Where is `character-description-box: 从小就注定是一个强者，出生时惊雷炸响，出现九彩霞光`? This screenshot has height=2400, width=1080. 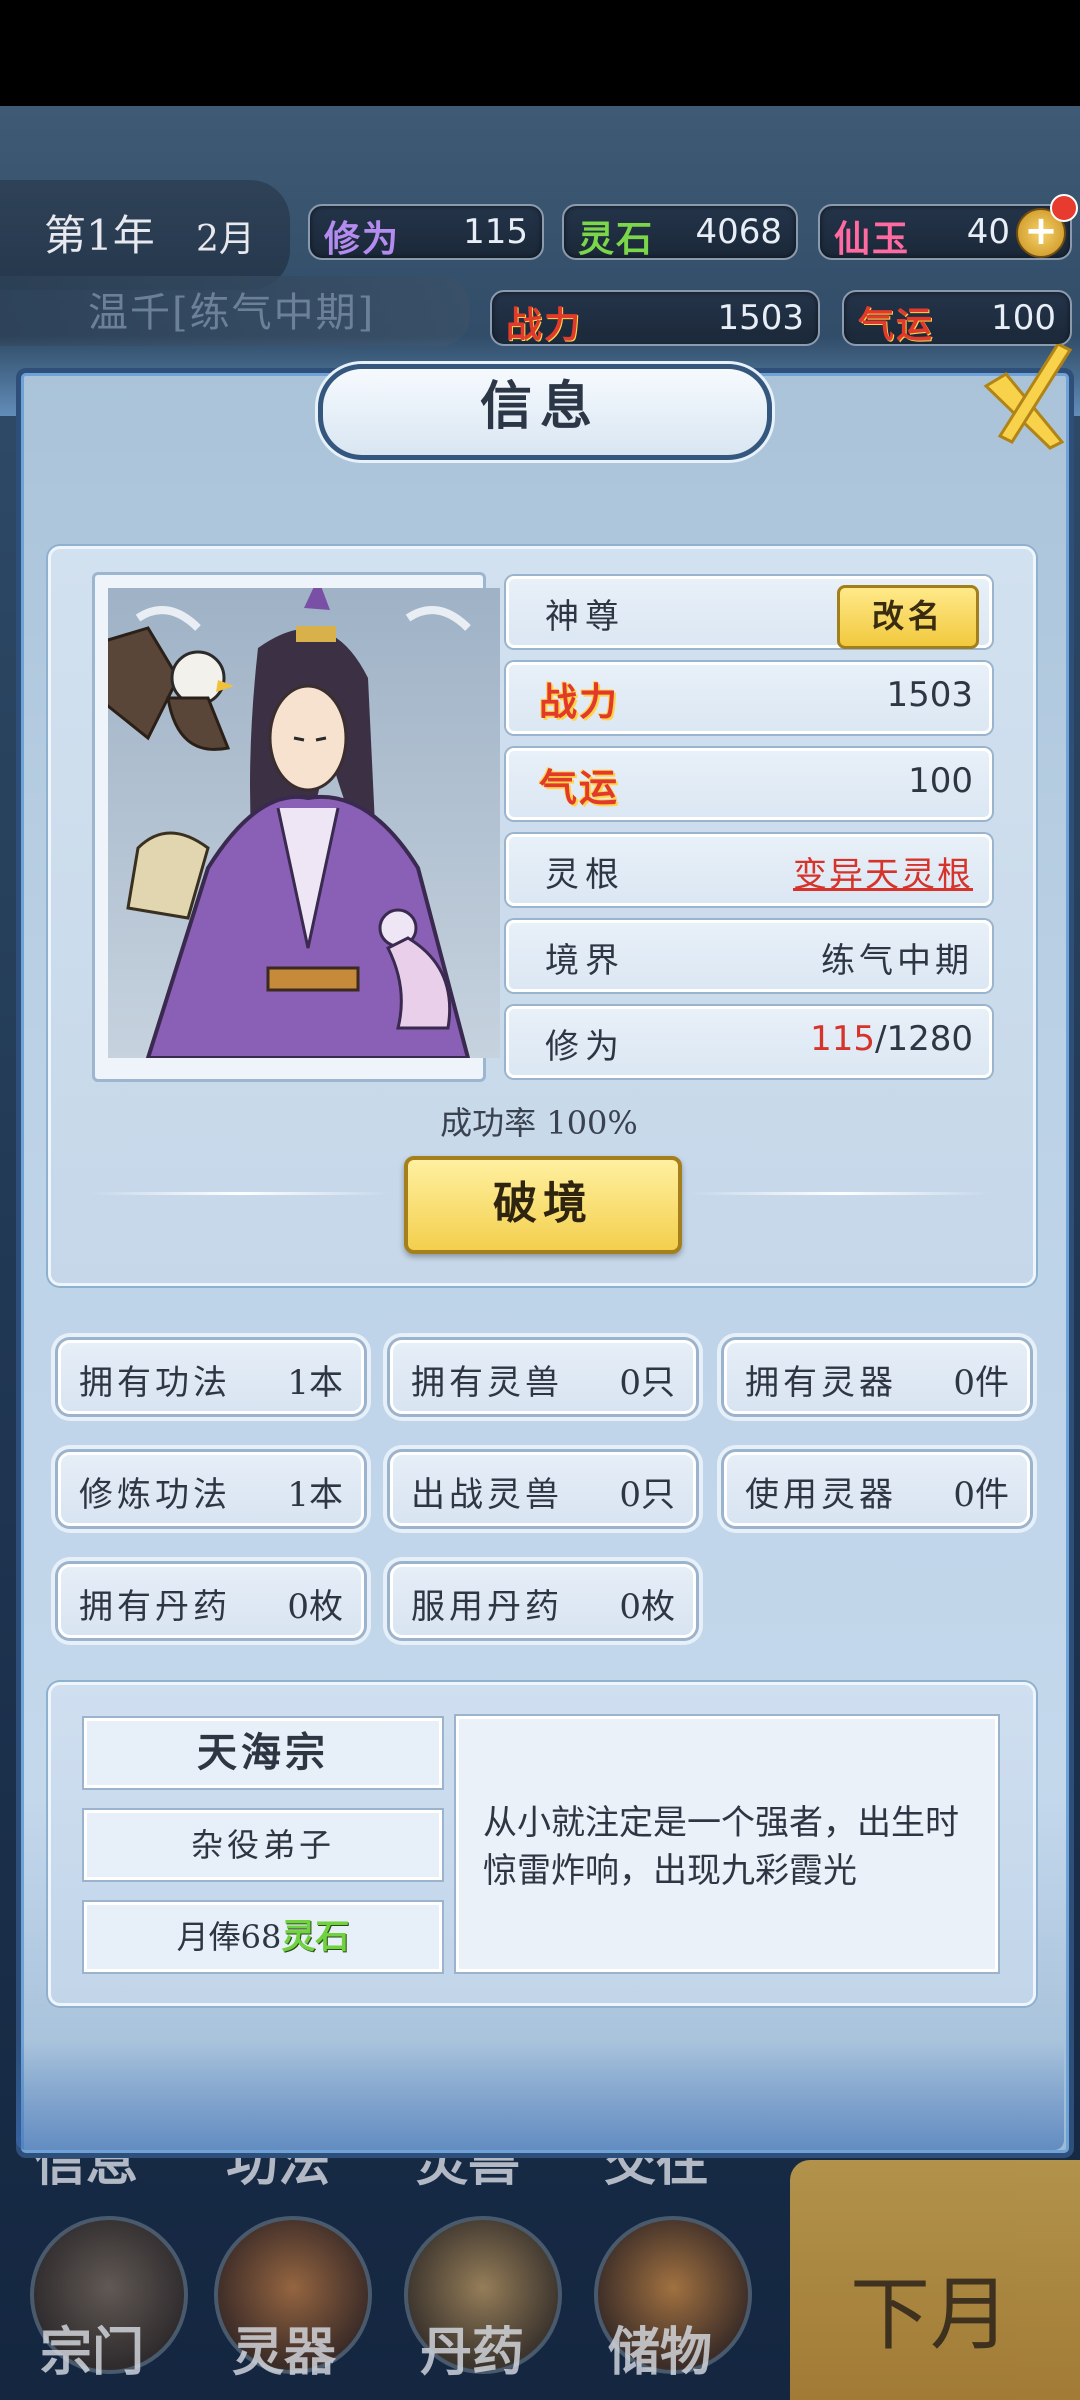 character-description-box: 从小就注定是一个强者，出生时惊雷炸响，出现九彩霞光 is located at coordinates (727, 1844).